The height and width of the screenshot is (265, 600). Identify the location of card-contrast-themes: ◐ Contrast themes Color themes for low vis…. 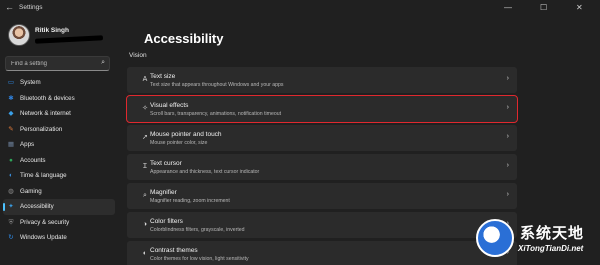
(322, 253).